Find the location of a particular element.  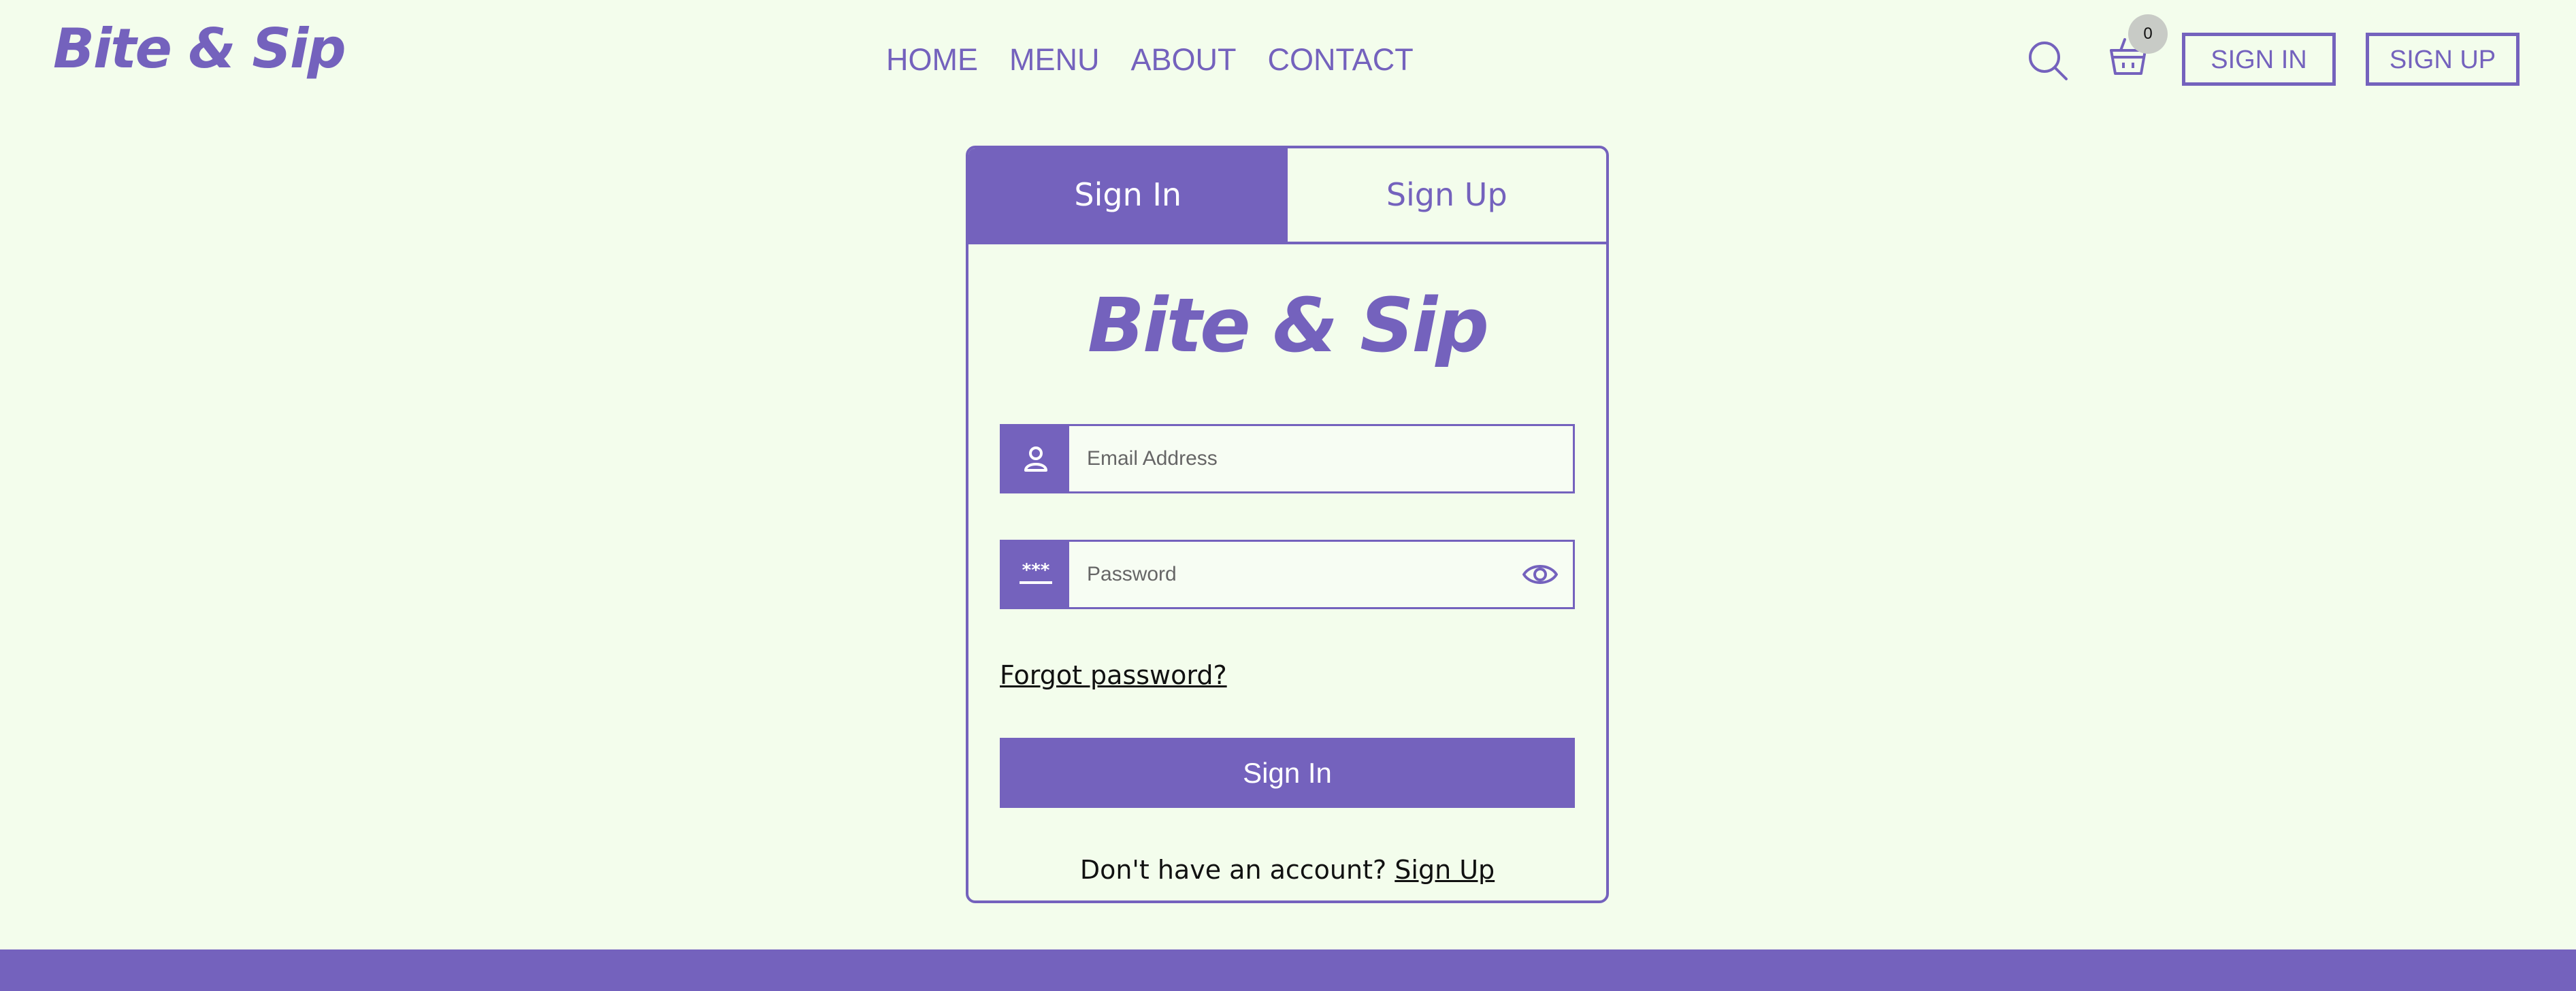

auth-tabs: Sign In Sign Up is located at coordinates (1287, 196).